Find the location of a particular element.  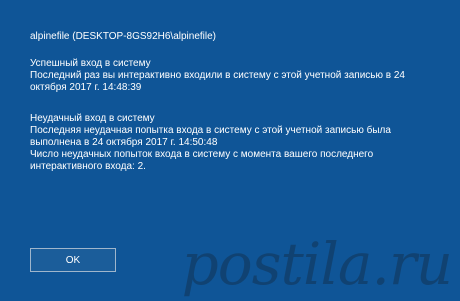

account-name: alpinefile (DESKTOP-8GS92H6\alpinefile) is located at coordinates (123, 36).